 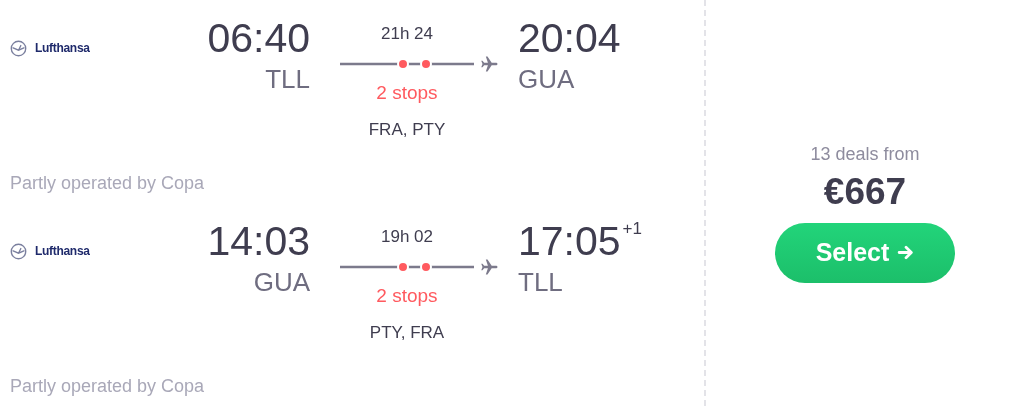 What do you see at coordinates (281, 282) in the screenshot?
I see `departure-airport: GUA` at bounding box center [281, 282].